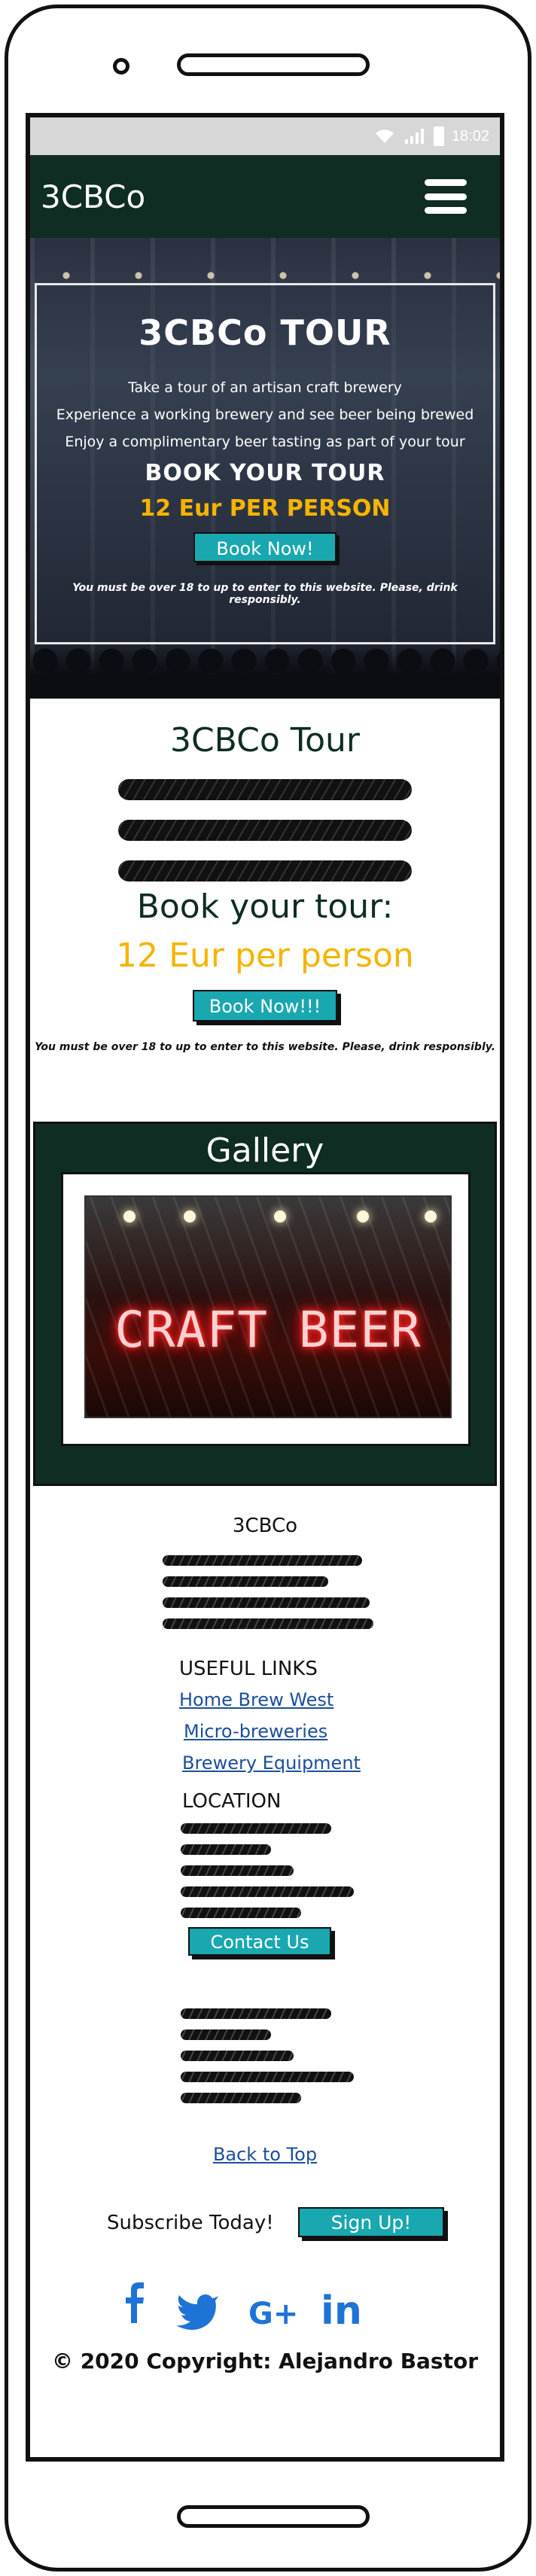  What do you see at coordinates (273, 2517) in the screenshot?
I see `home-button` at bounding box center [273, 2517].